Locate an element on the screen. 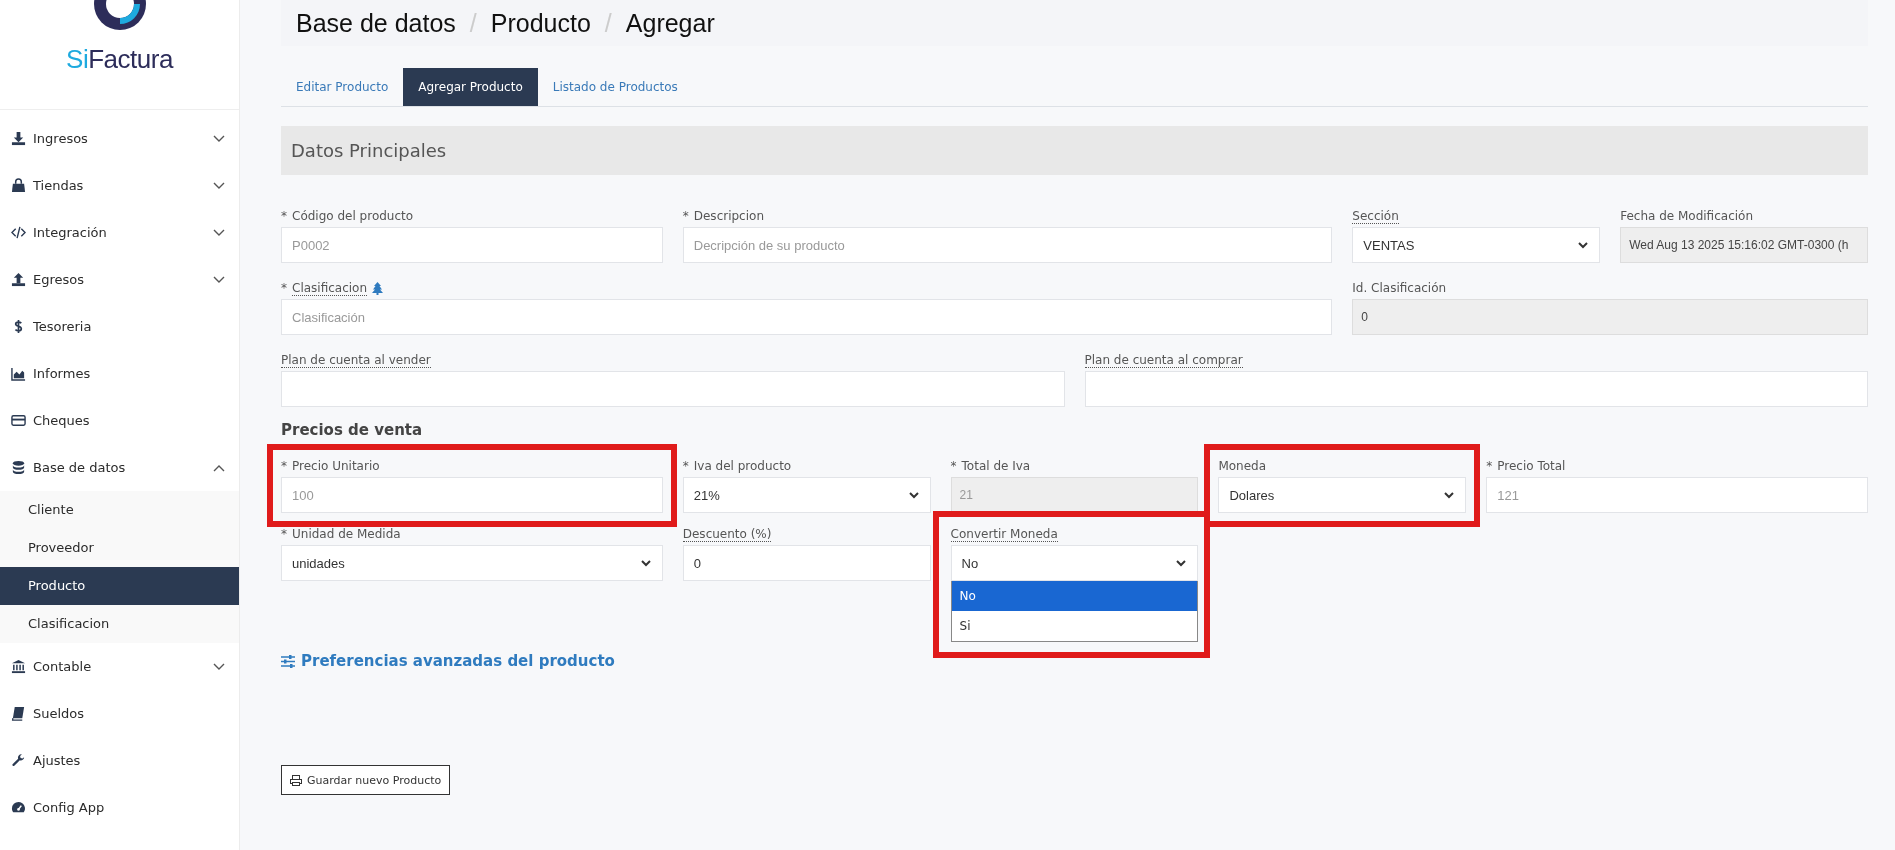  dropdown: No is located at coordinates (1074, 563).